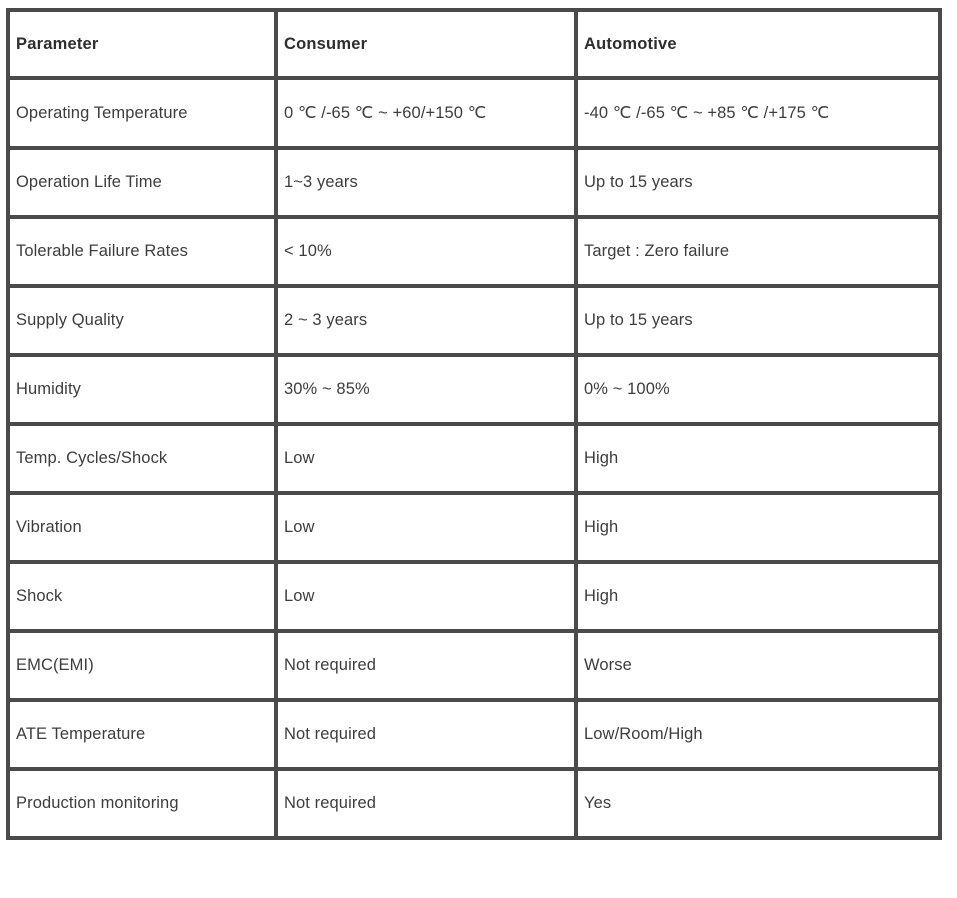 The image size is (957, 898). Describe the element at coordinates (426, 320) in the screenshot. I see `cell-consumer: 2 ~ 3 years` at that location.